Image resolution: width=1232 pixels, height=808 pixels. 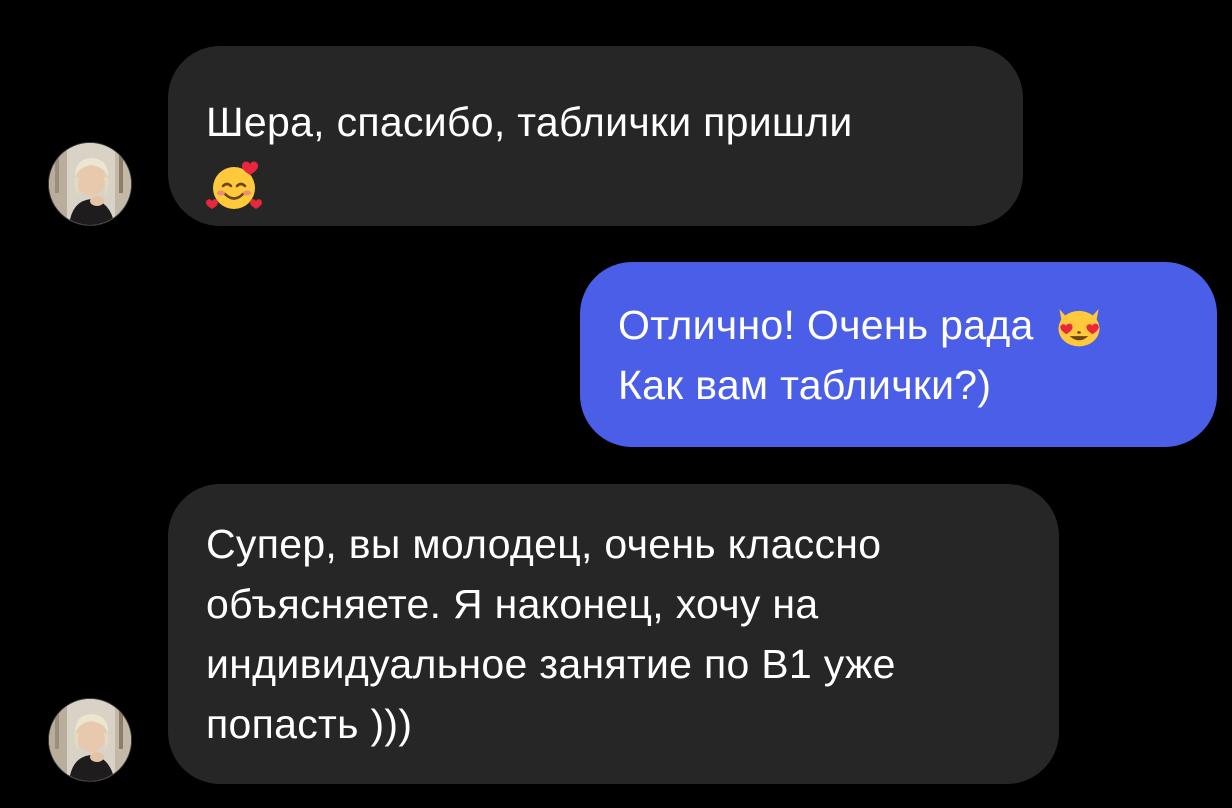 What do you see at coordinates (551, 664) in the screenshot?
I see `message-text: индивидуальное занятие по В1 уже` at bounding box center [551, 664].